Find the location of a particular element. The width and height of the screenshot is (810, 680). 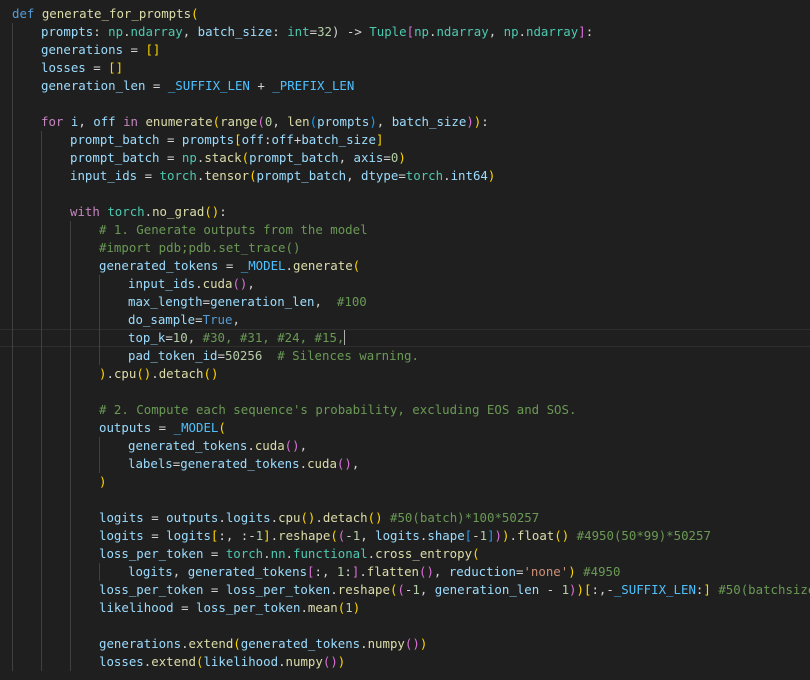

code-line: generations = [] is located at coordinates (100, 50).